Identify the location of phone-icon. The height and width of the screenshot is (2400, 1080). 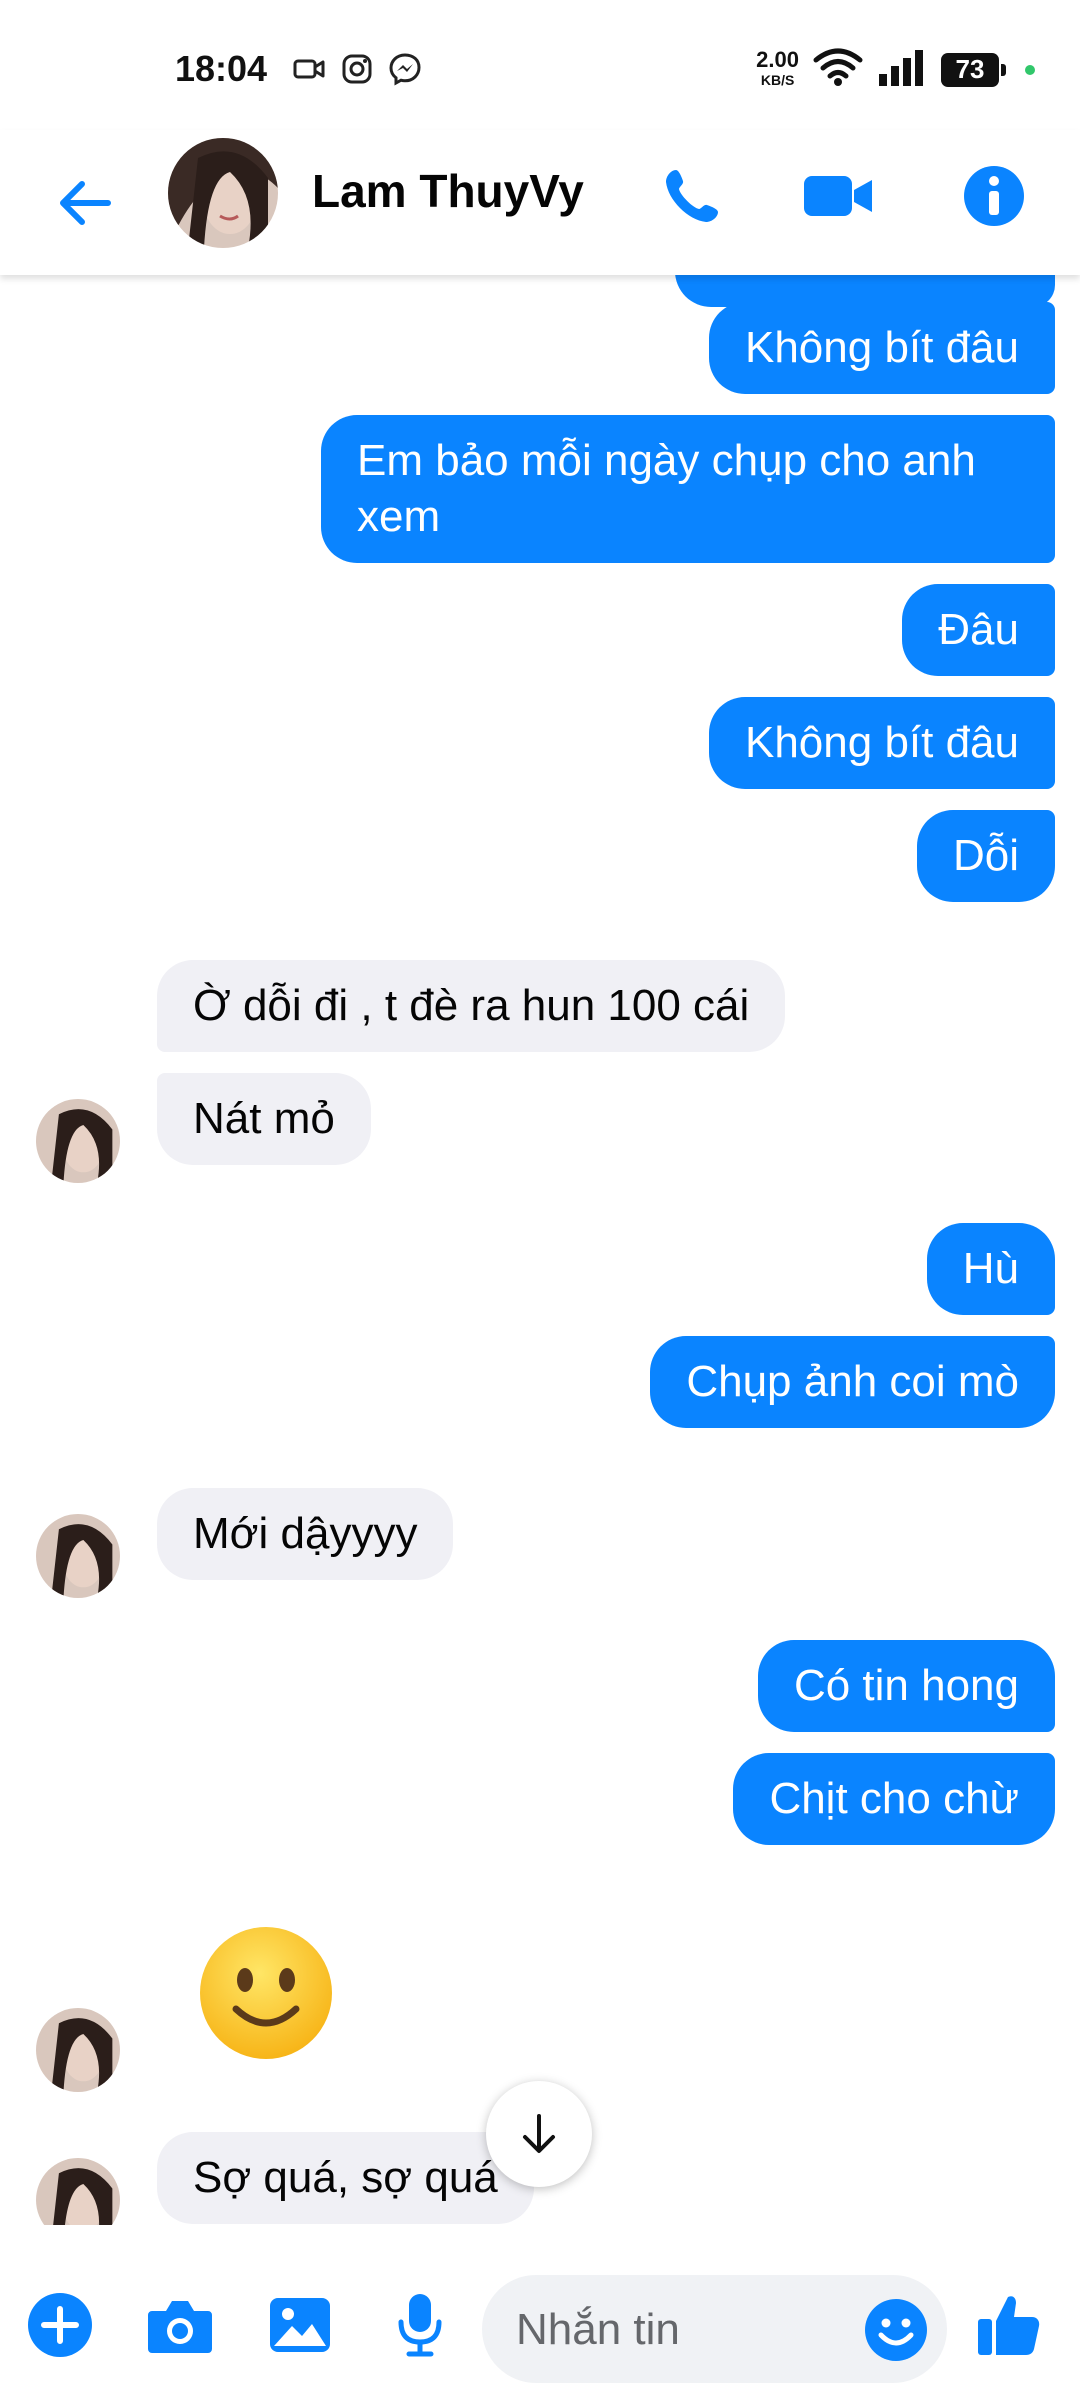
(692, 196).